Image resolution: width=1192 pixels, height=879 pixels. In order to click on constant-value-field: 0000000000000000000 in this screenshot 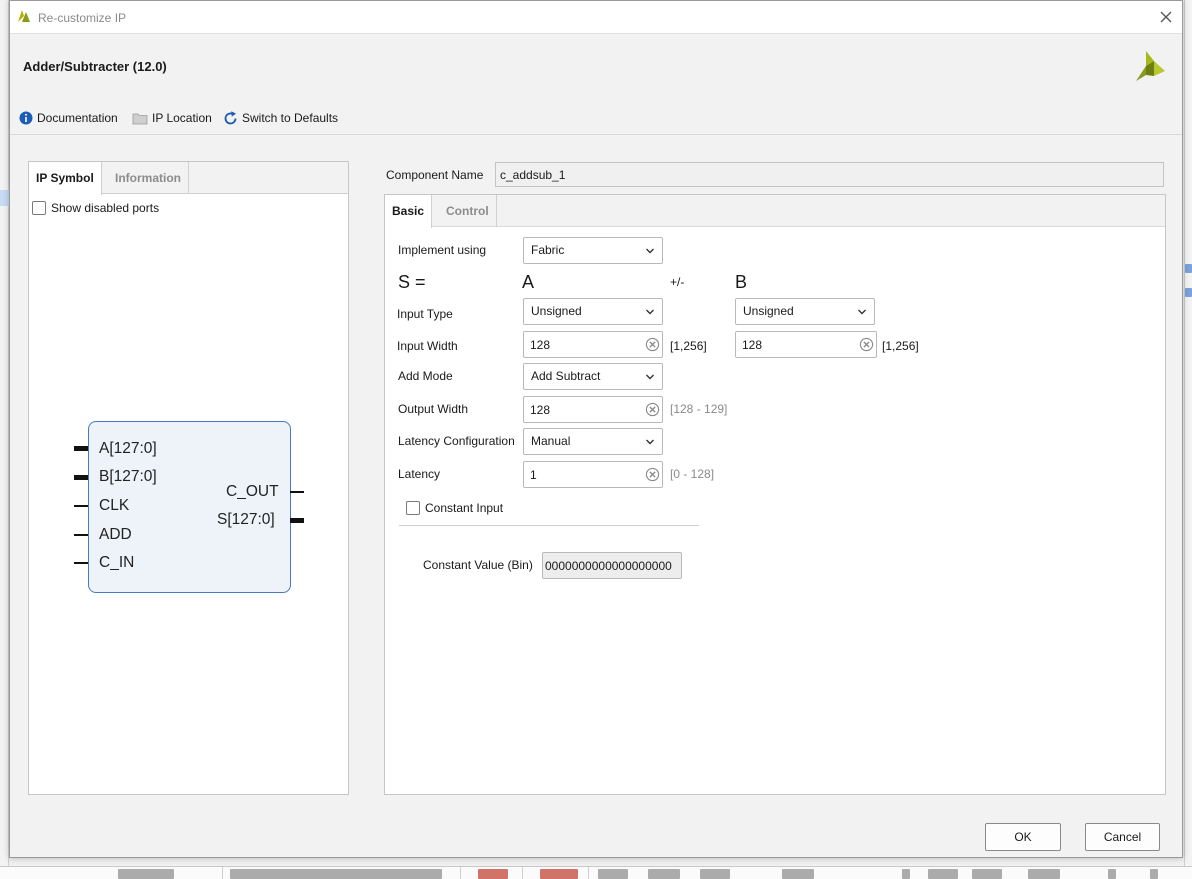, I will do `click(612, 565)`.